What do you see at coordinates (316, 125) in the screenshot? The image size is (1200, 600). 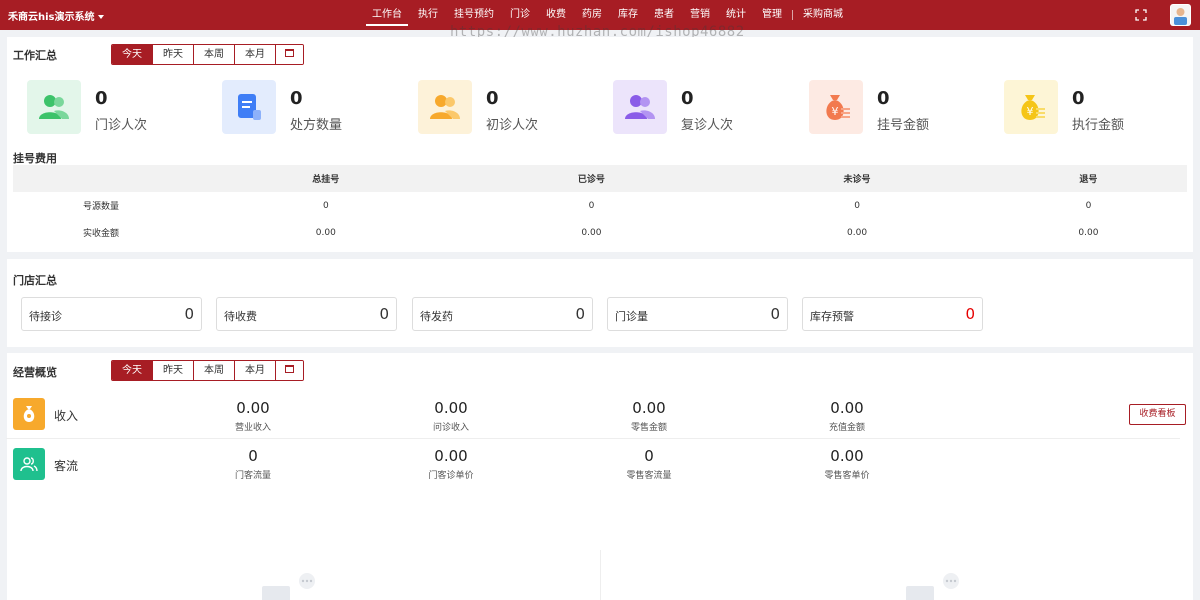 I see `stat-label: 处方数量` at bounding box center [316, 125].